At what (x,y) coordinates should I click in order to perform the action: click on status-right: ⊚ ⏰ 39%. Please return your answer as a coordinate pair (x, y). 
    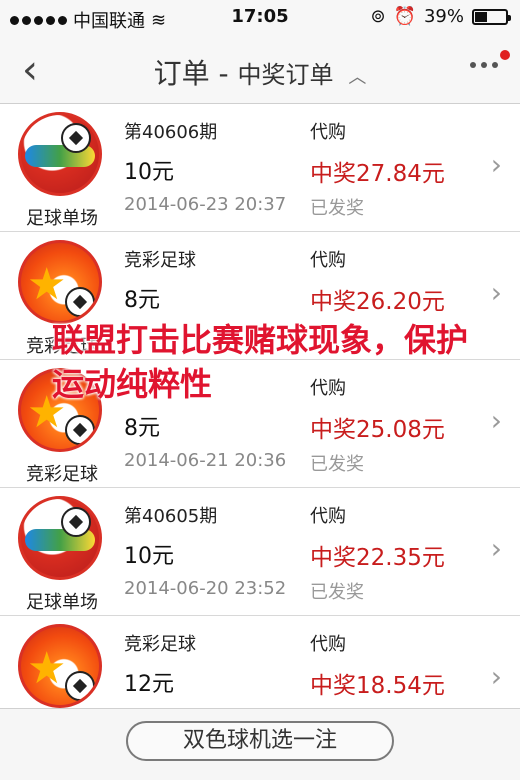
    Looking at the image, I should click on (440, 16).